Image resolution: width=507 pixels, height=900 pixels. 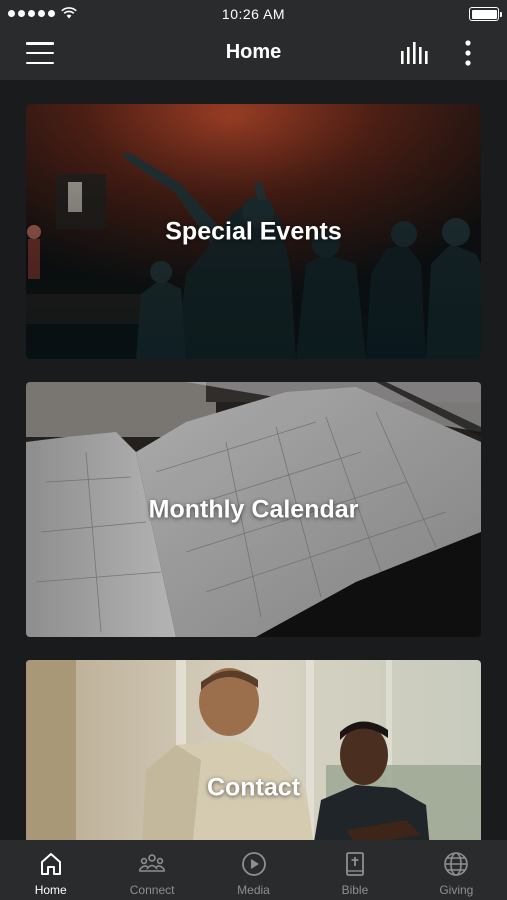 I want to click on tab-connect: Connect, so click(x=151, y=870).